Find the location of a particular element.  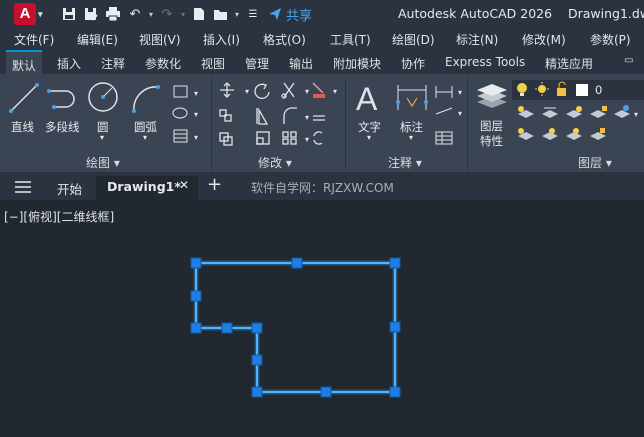

modify-tools: ▾ ▾ ▾ ▾ ▾ is located at coordinates (281, 115).